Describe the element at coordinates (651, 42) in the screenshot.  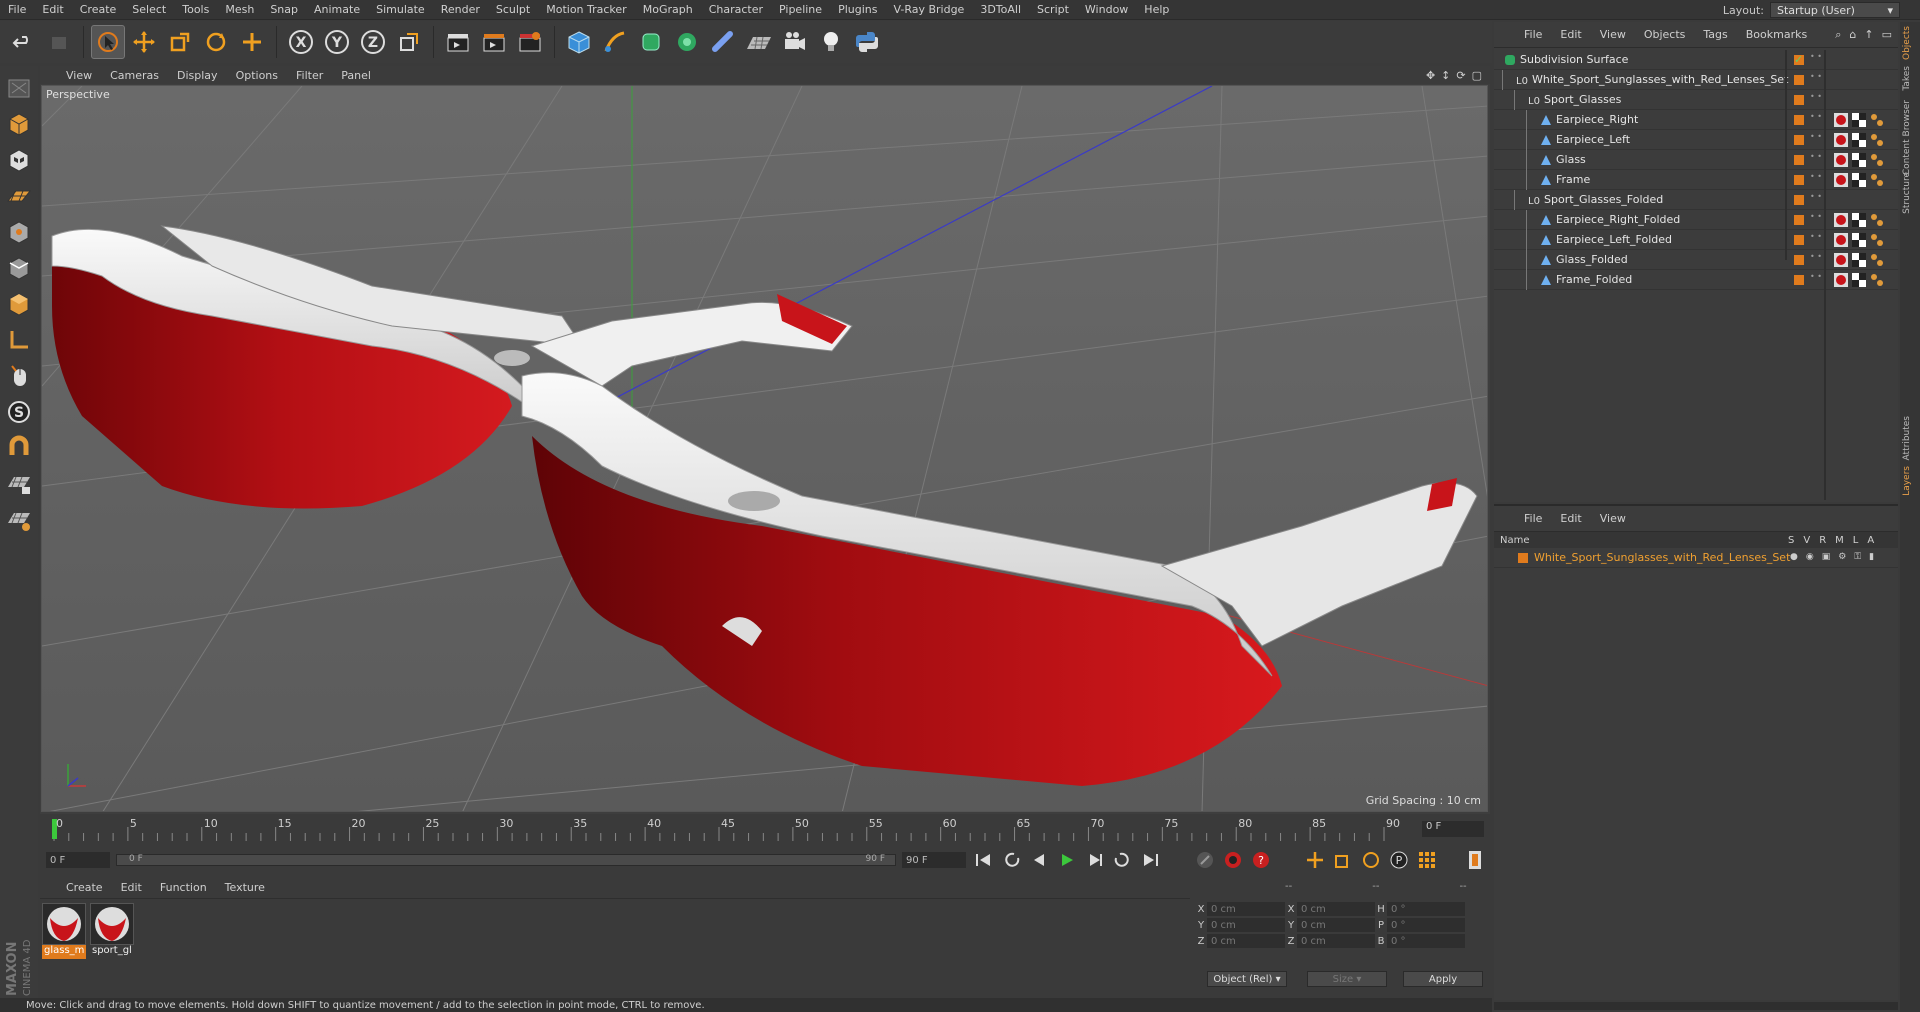
I see `subdivision-button` at that location.